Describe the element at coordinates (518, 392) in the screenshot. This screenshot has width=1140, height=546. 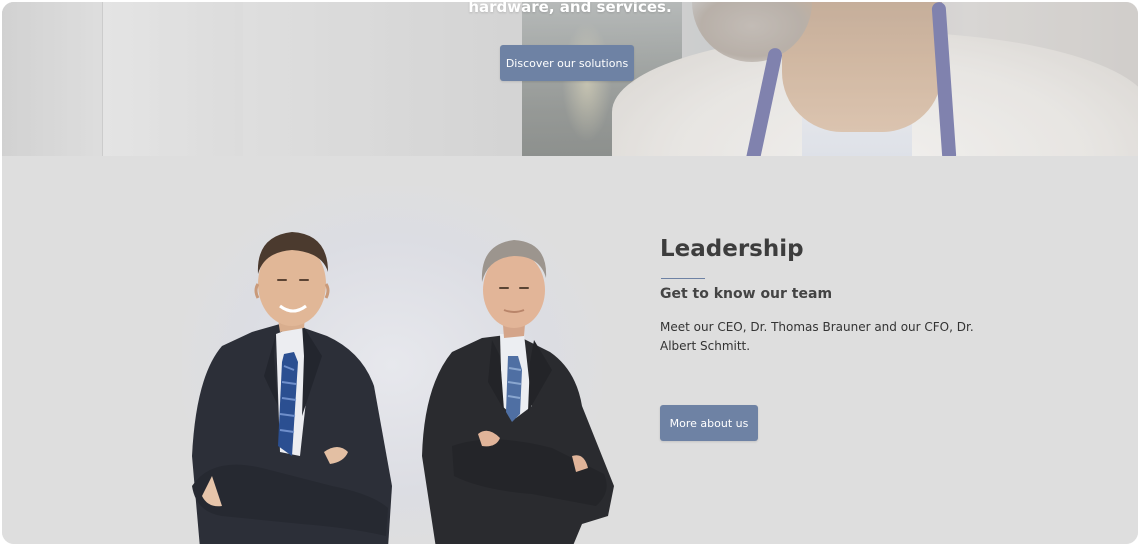
I see `cfo-figure` at that location.